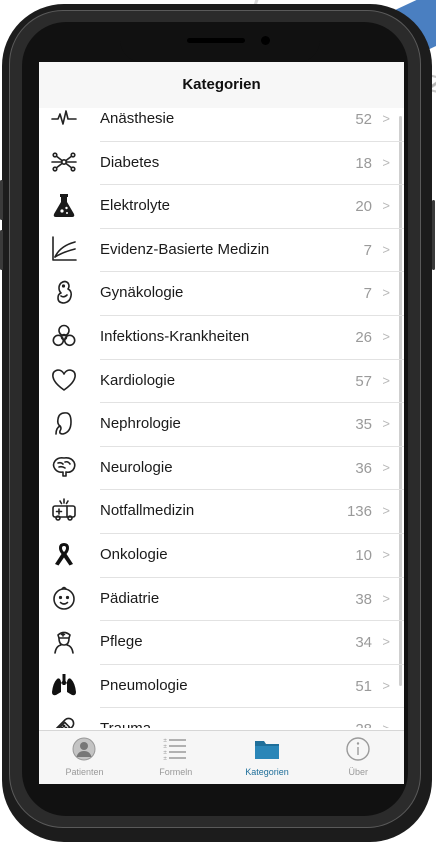 The width and height of the screenshot is (436, 847). What do you see at coordinates (64, 598) in the screenshot?
I see `baby-face-icon` at bounding box center [64, 598].